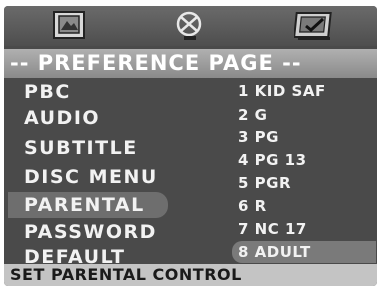  Describe the element at coordinates (264, 183) in the screenshot. I see `rating-option-5: 5 PGR` at that location.